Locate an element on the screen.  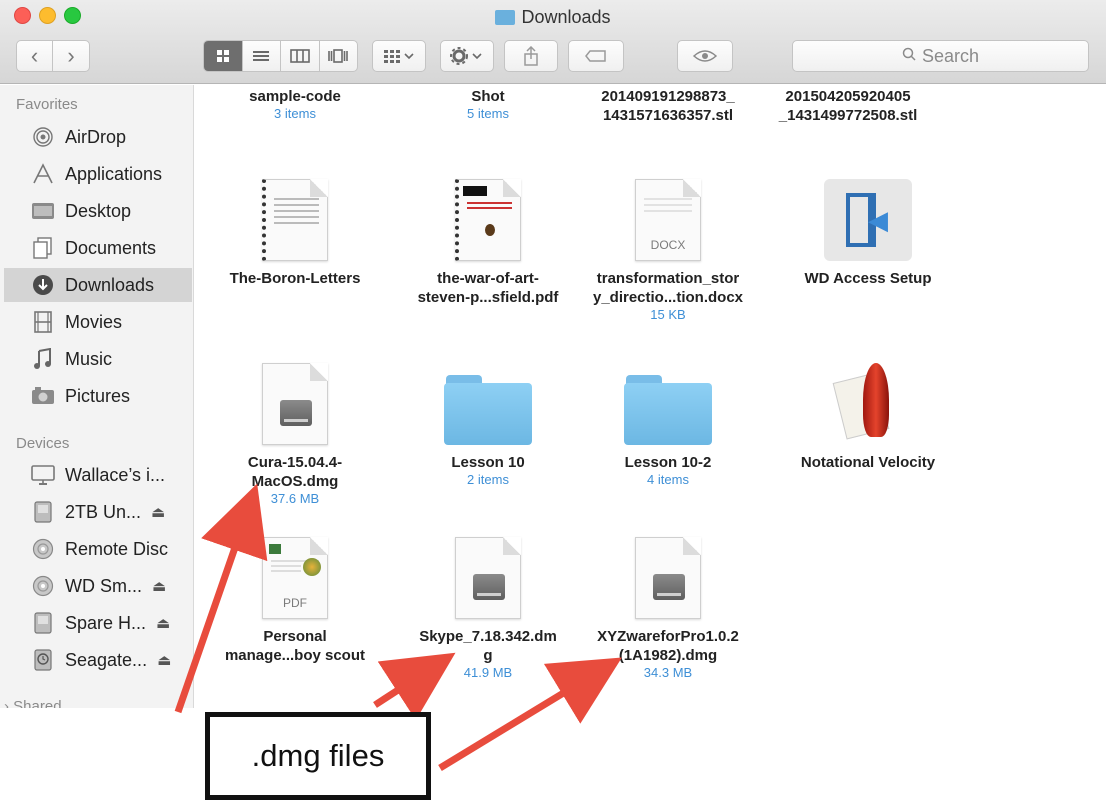
sidebar-item-desktop: Desktop is located at coordinates (98, 211).